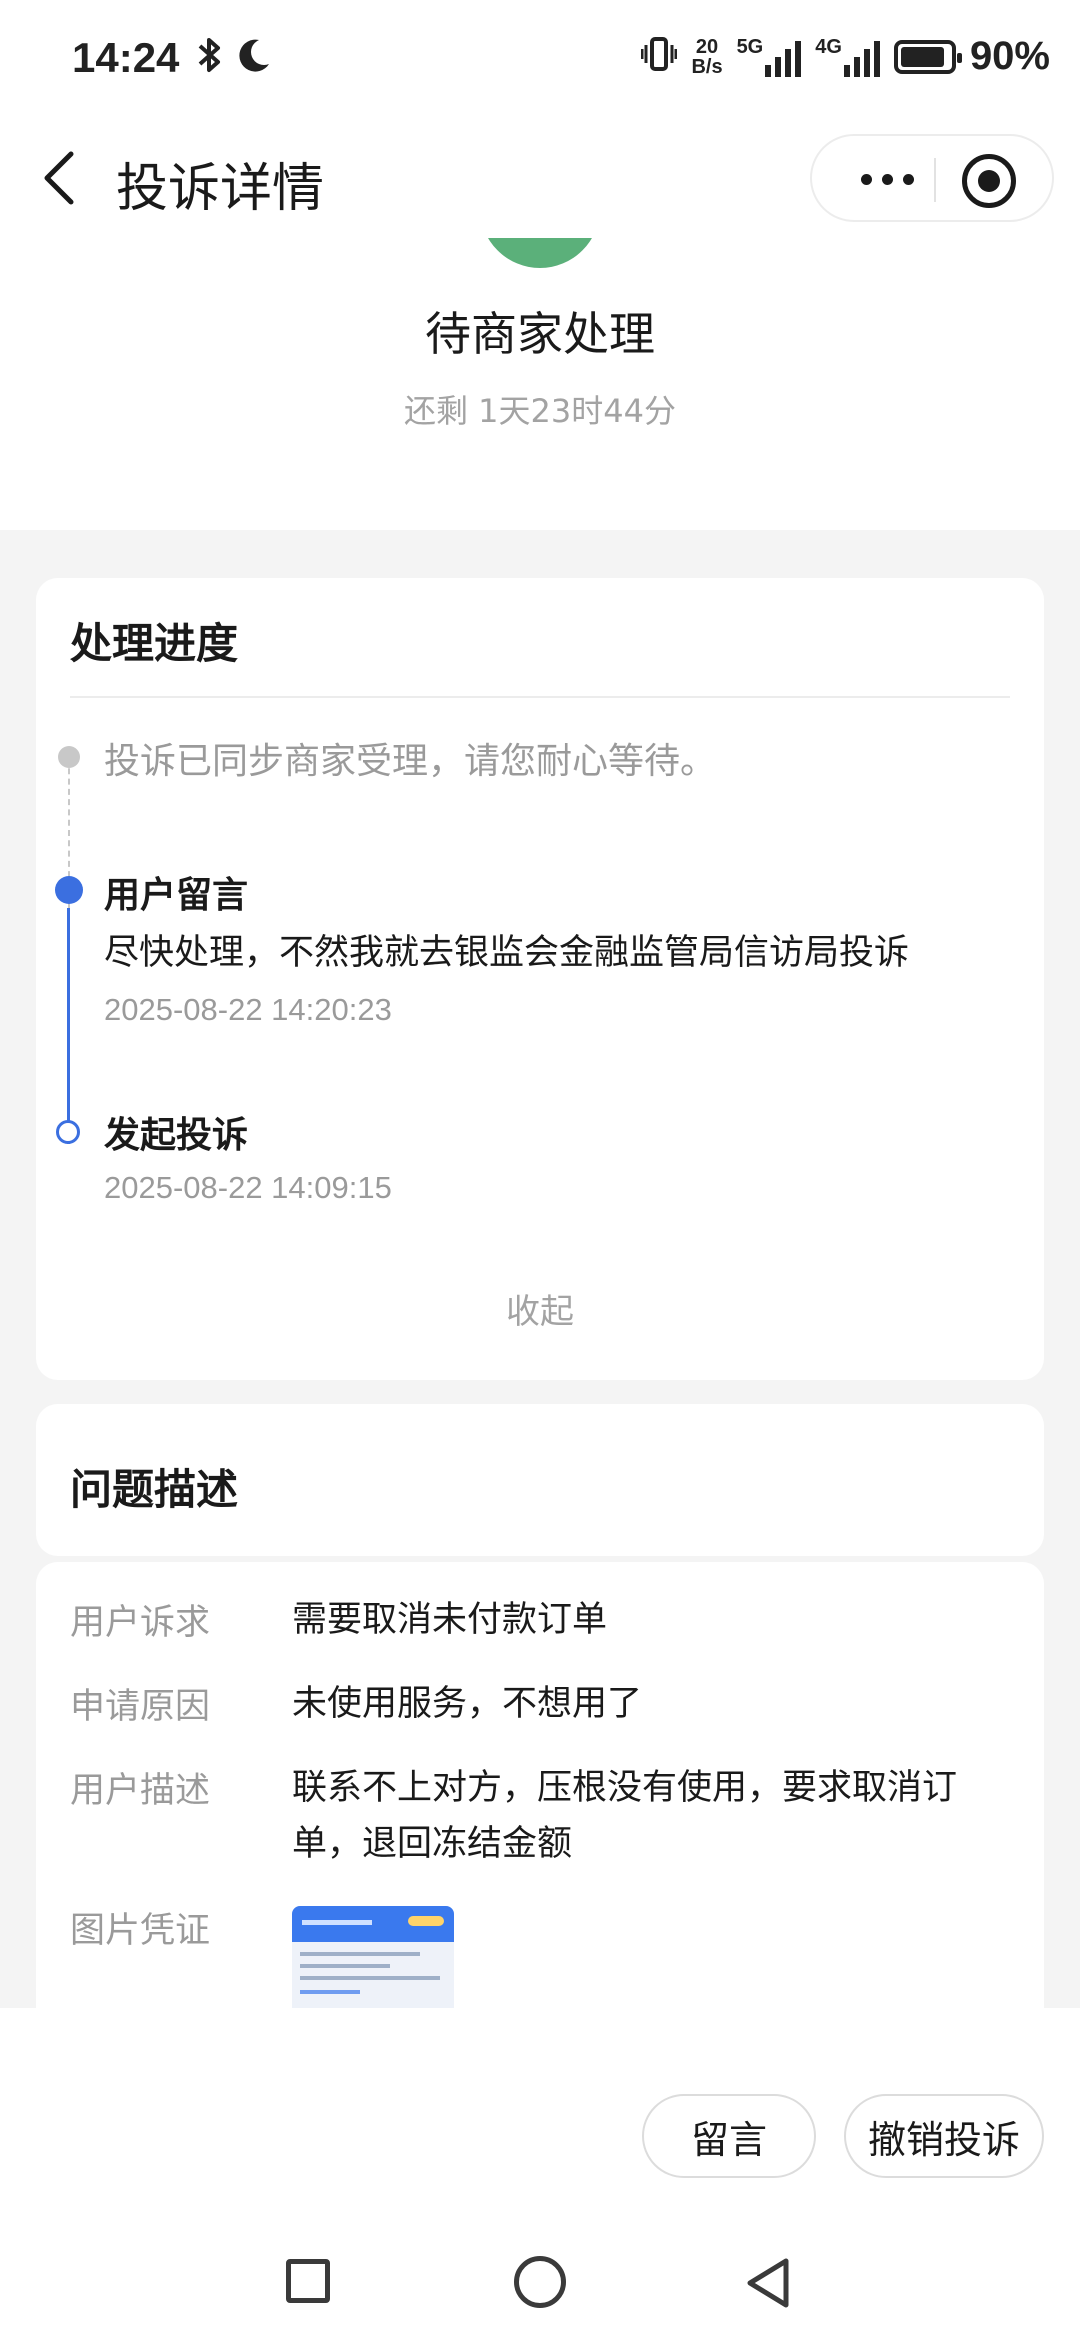 The width and height of the screenshot is (1080, 2340). I want to click on status-header: 待商家处理 还剩 1天23时44分, so click(540, 384).